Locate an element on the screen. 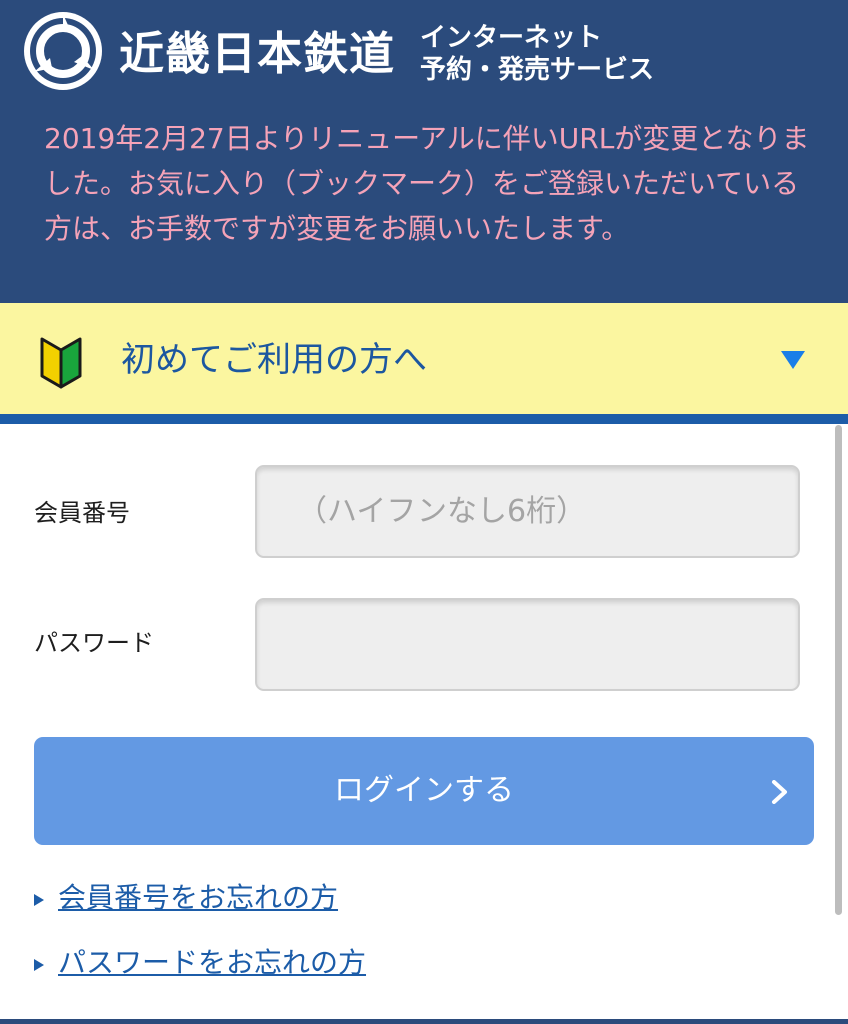  brand-name: 近畿日本鉄道 is located at coordinates (257, 53).